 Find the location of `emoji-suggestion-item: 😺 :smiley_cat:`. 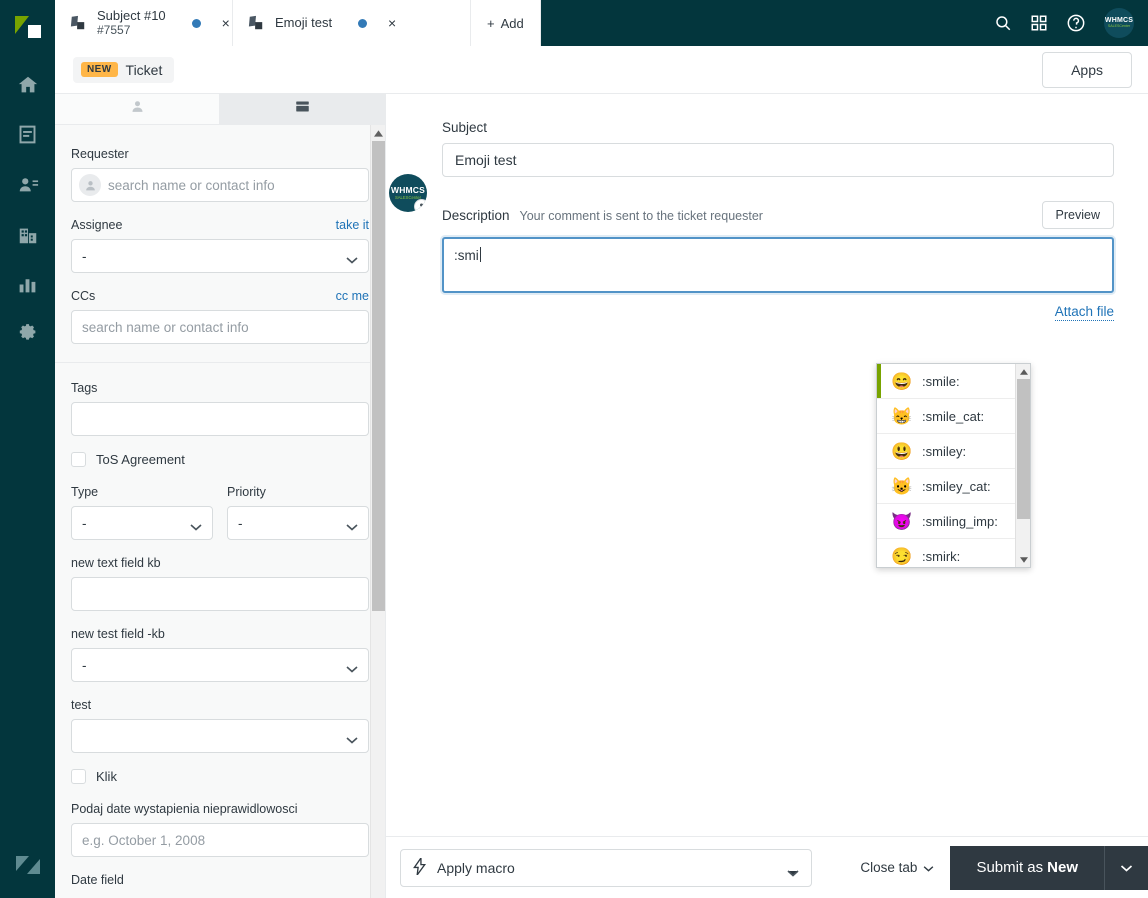

emoji-suggestion-item: 😺 :smiley_cat: is located at coordinates (946, 486).